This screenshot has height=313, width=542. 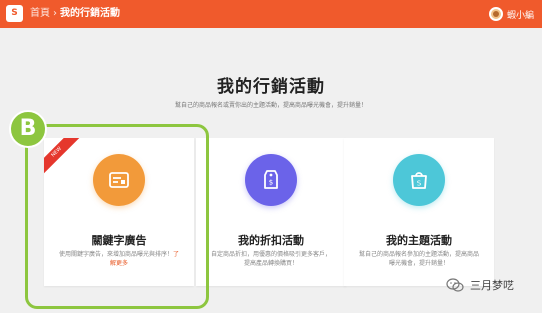 I want to click on svg-text: S, so click(x=419, y=184).